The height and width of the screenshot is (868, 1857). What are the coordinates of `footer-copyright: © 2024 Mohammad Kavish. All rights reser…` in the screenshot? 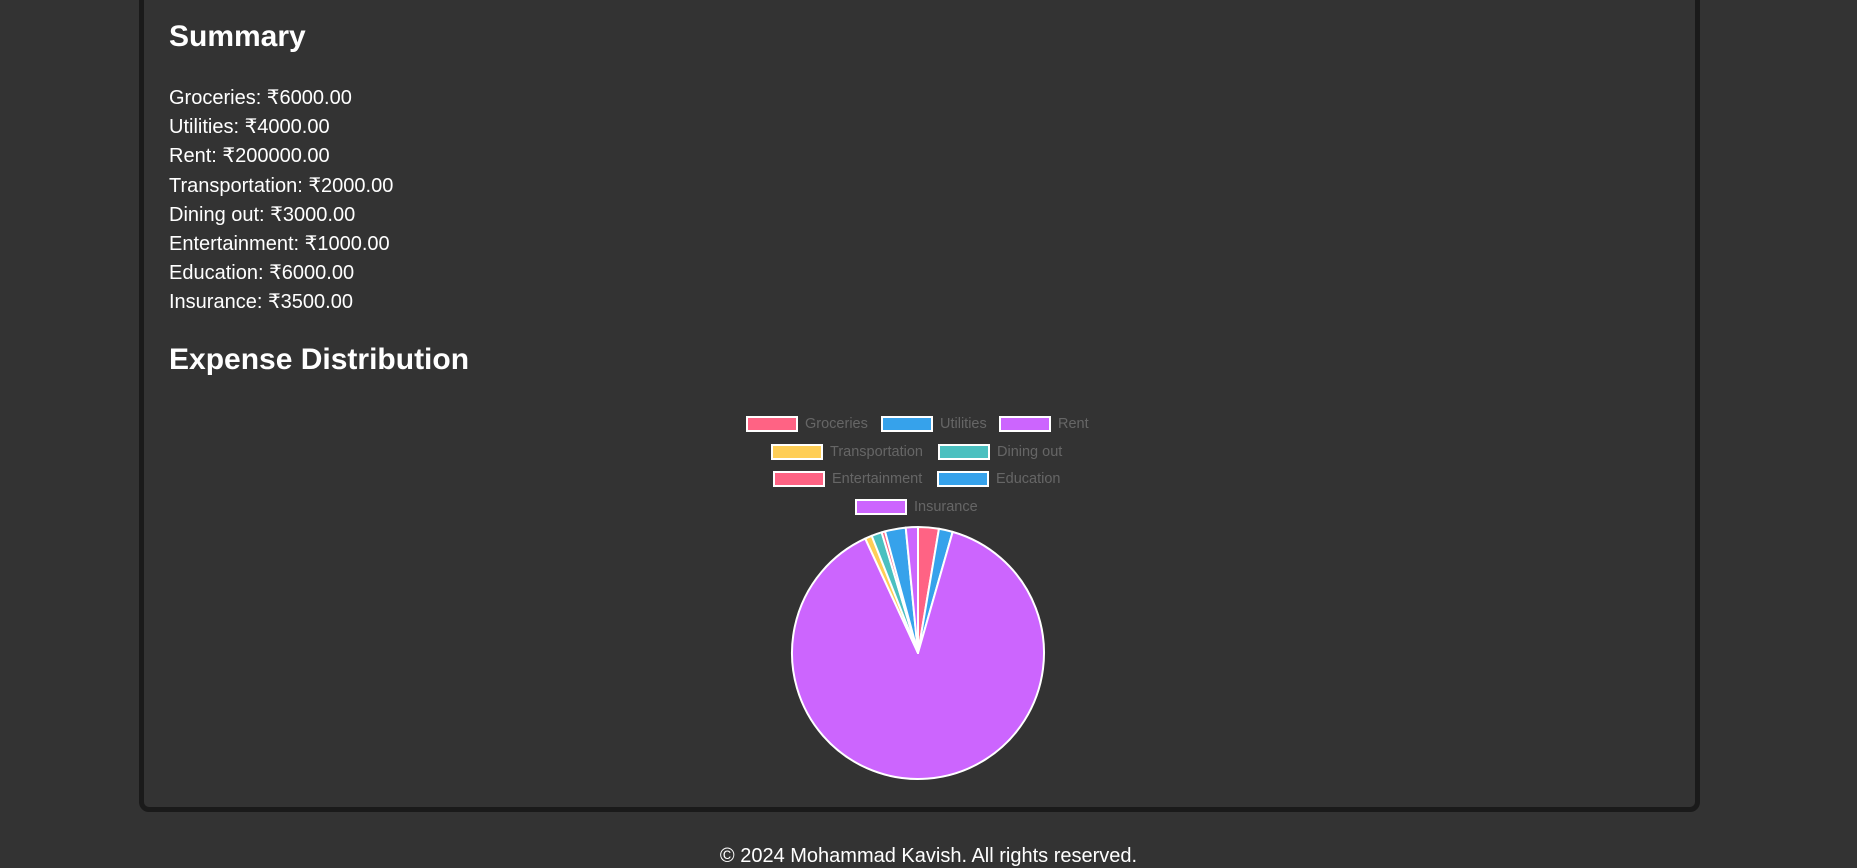 It's located at (928, 856).